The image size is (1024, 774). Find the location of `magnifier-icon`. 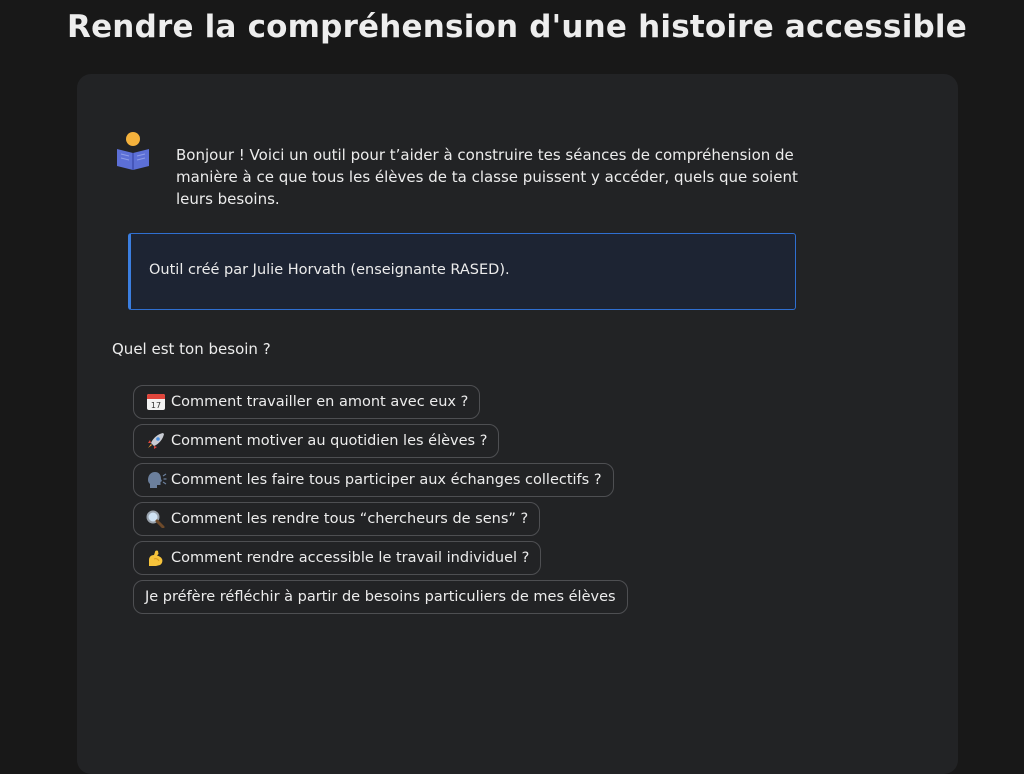

magnifier-icon is located at coordinates (156, 519).